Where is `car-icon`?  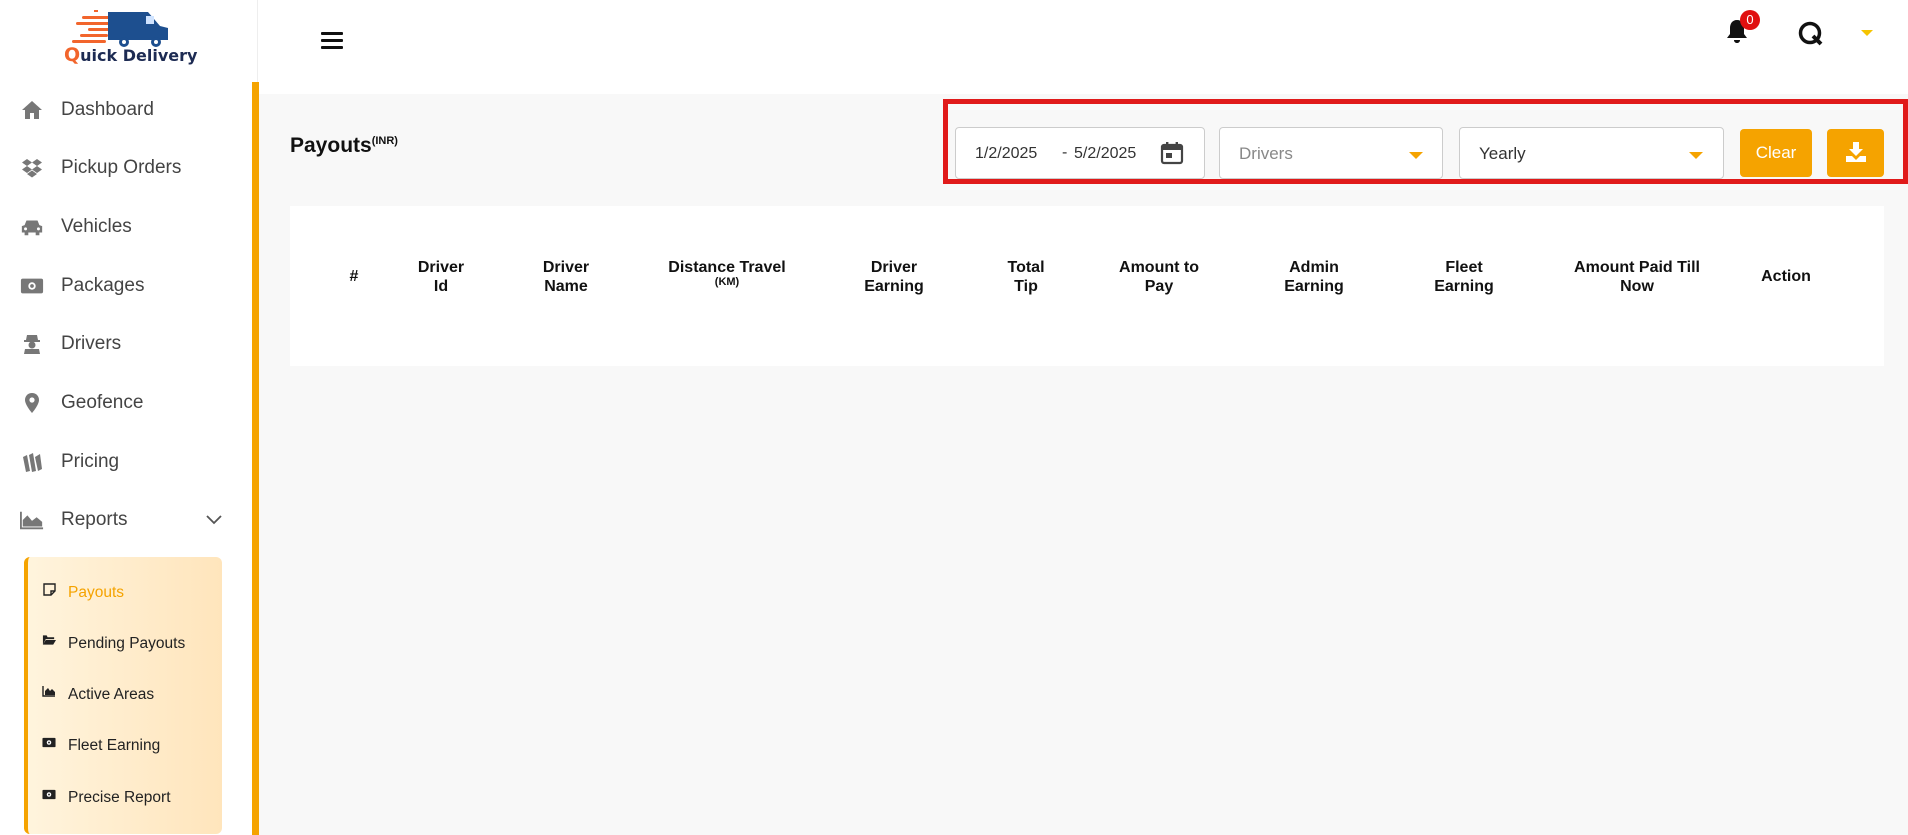
car-icon is located at coordinates (32, 227).